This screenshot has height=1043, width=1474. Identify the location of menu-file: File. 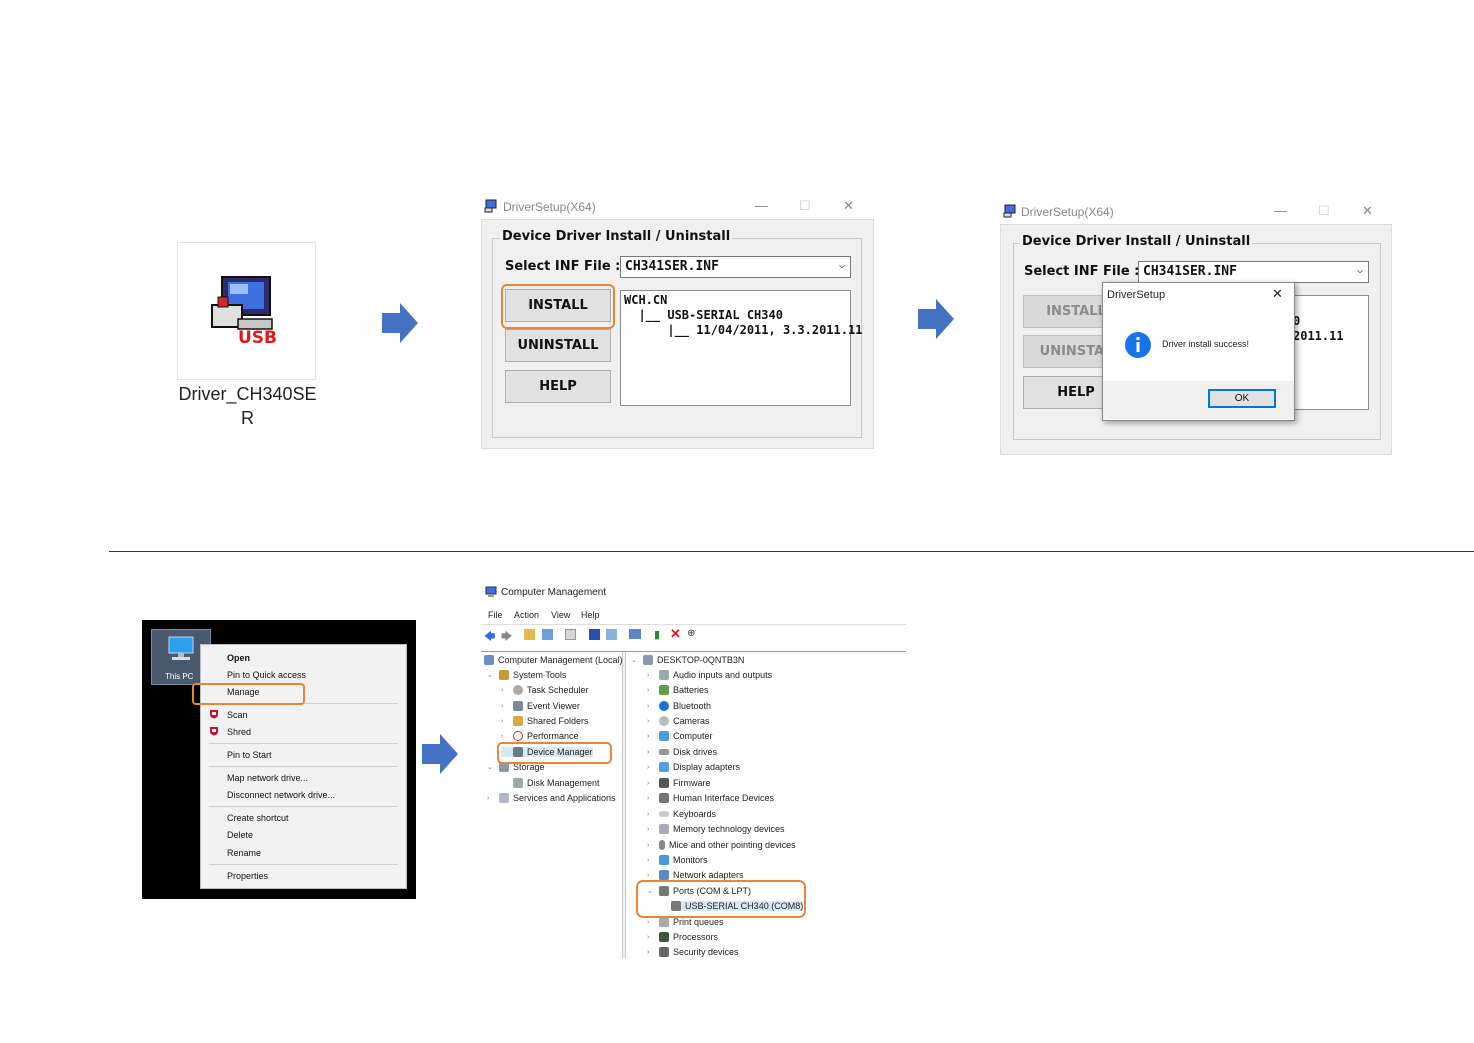
(495, 615).